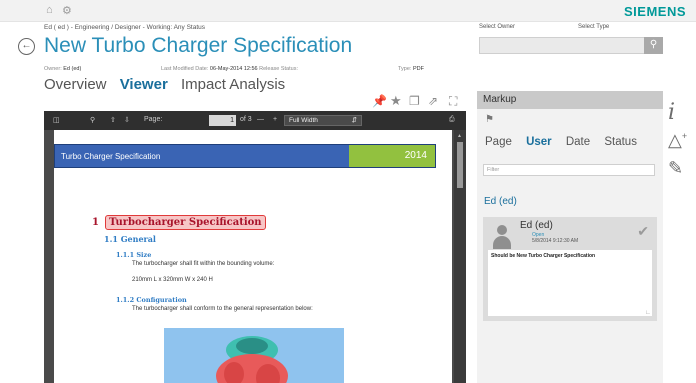  Describe the element at coordinates (127, 120) in the screenshot. I see `arrow-down-icon: ⇩` at that location.